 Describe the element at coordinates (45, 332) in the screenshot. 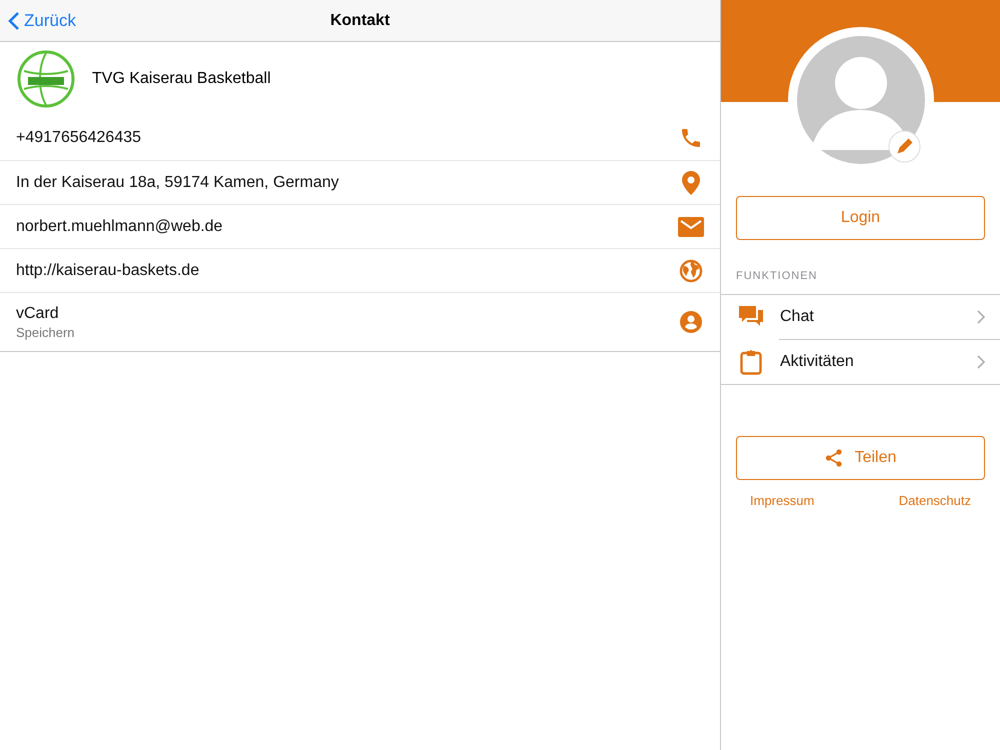

I see `vcard-subtitle: Speichern` at that location.